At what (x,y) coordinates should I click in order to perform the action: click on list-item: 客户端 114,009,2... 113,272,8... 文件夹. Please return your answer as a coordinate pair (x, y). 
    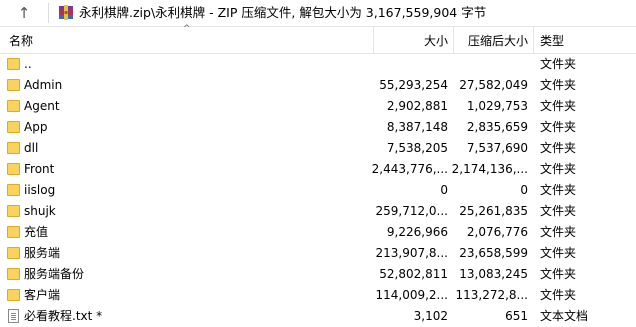
    Looking at the image, I should click on (318, 295).